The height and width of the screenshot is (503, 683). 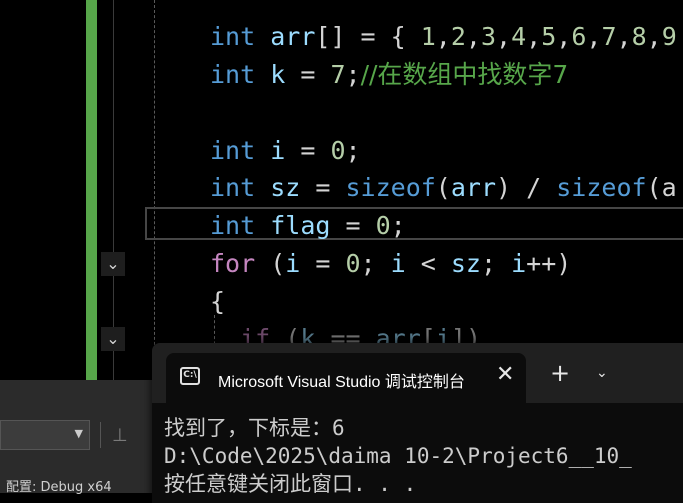 I want to click on close-icon: ✕, so click(x=505, y=375).